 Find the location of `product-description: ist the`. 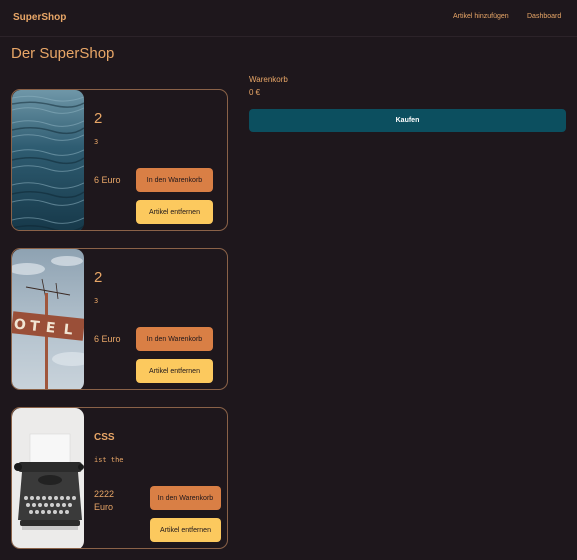

product-description: ist the is located at coordinates (109, 460).